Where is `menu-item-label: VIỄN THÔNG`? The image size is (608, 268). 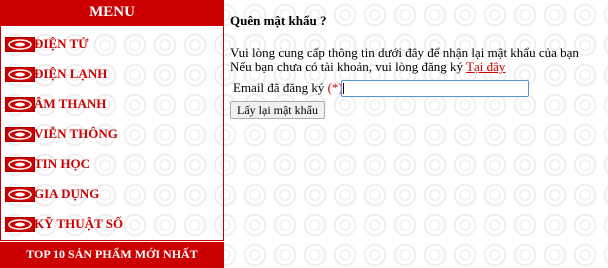 menu-item-label: VIỄN THÔNG is located at coordinates (76, 133).